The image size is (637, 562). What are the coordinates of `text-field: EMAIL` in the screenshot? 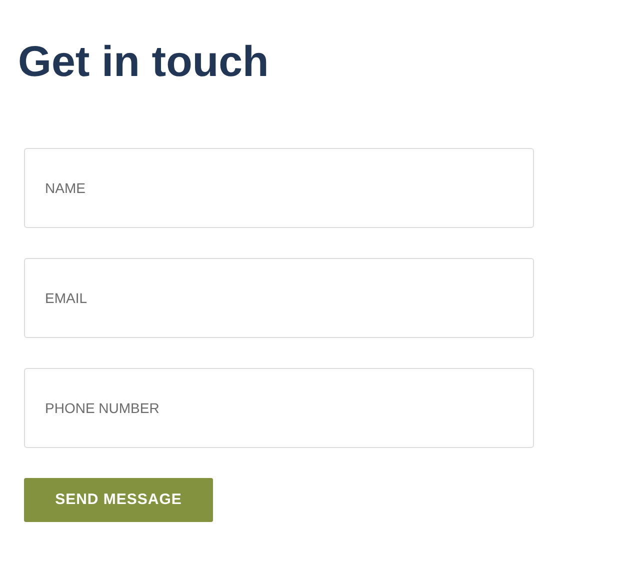 It's located at (279, 298).